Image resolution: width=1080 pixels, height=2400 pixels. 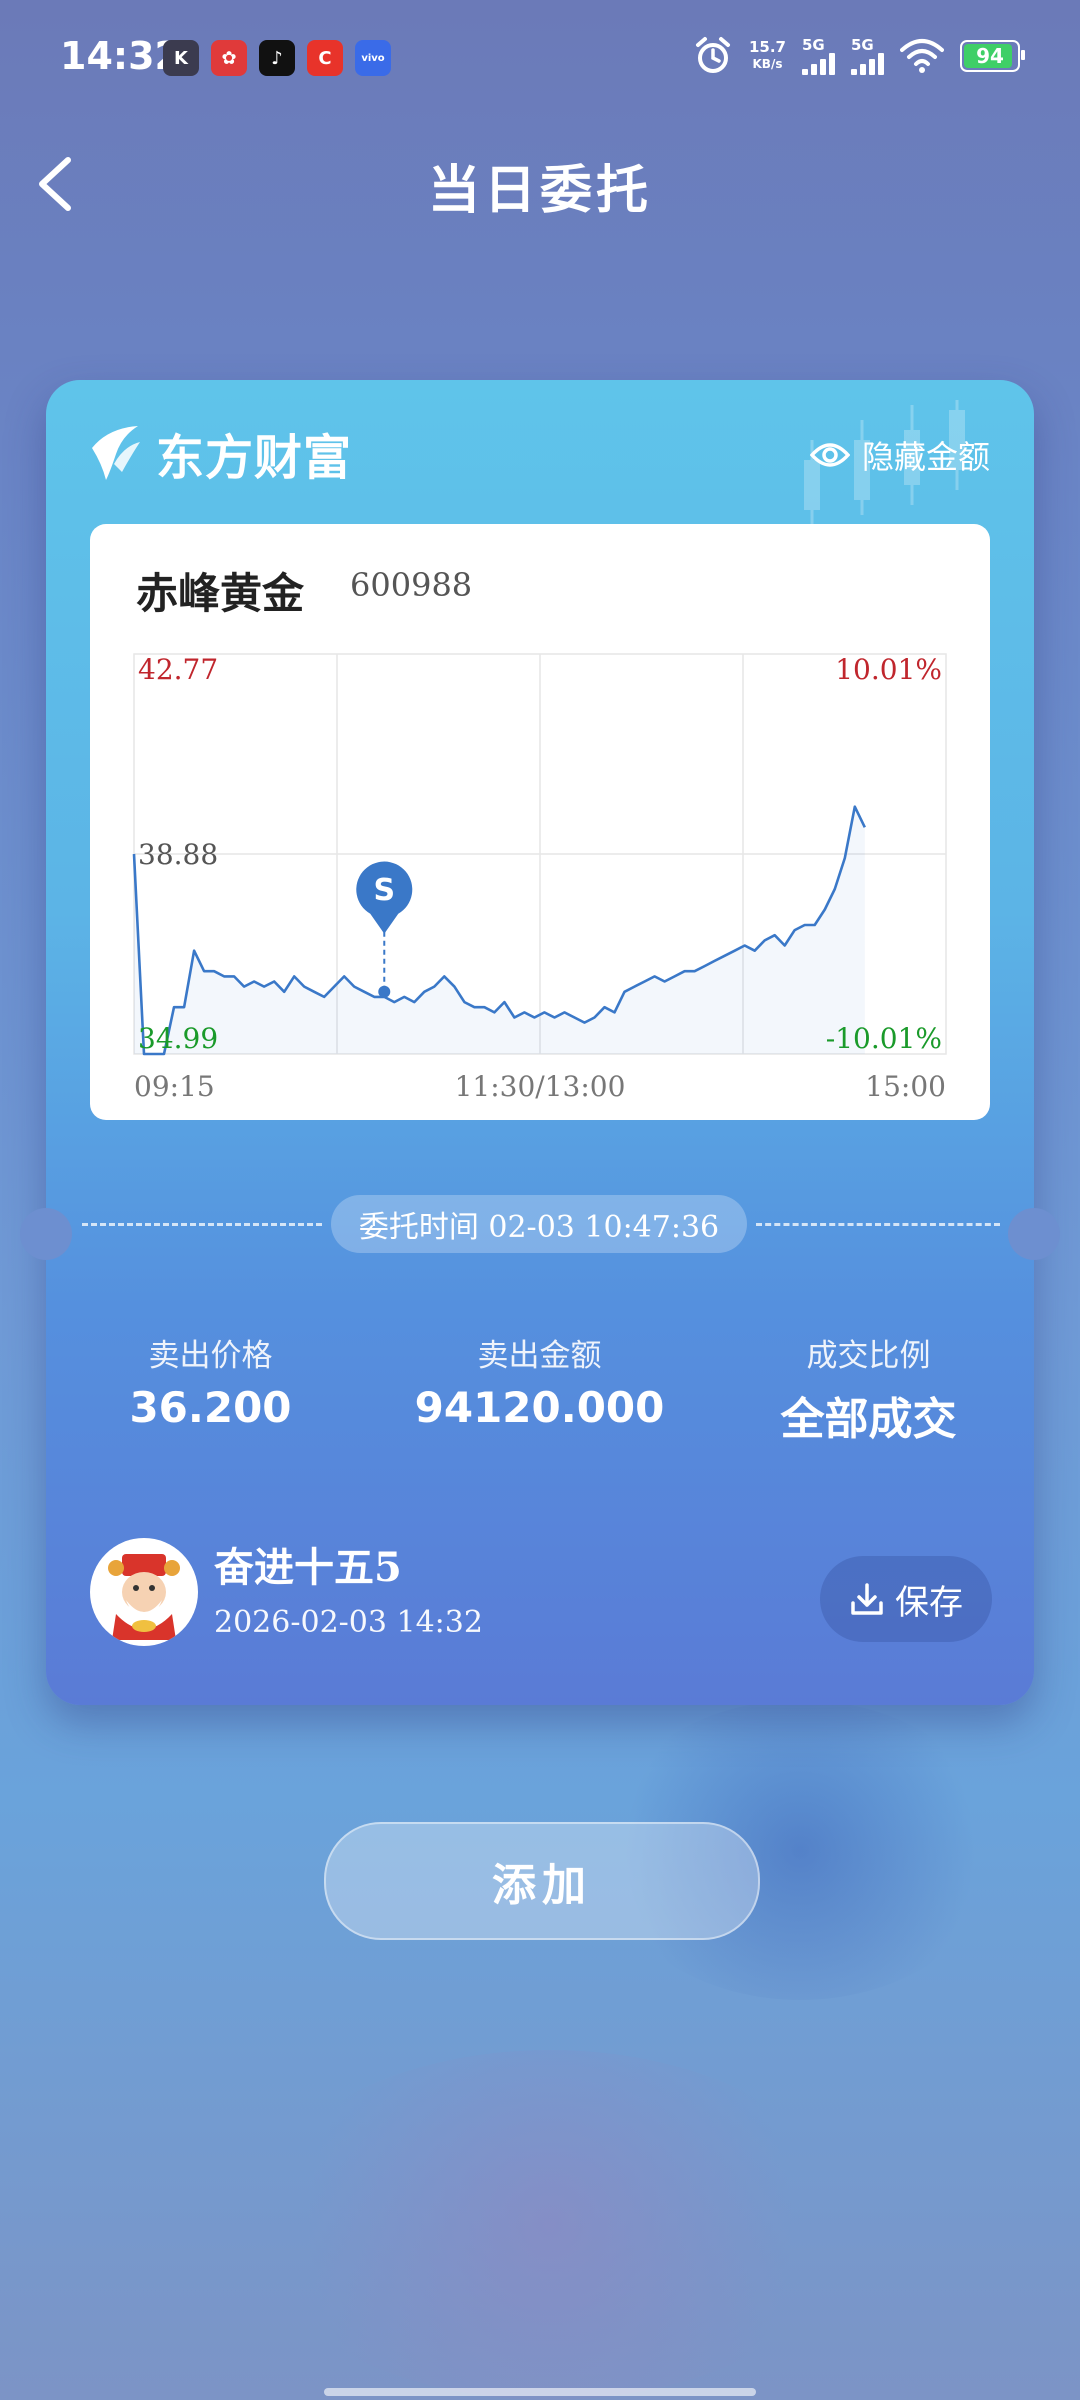 I want to click on eye-icon, so click(x=829, y=455).